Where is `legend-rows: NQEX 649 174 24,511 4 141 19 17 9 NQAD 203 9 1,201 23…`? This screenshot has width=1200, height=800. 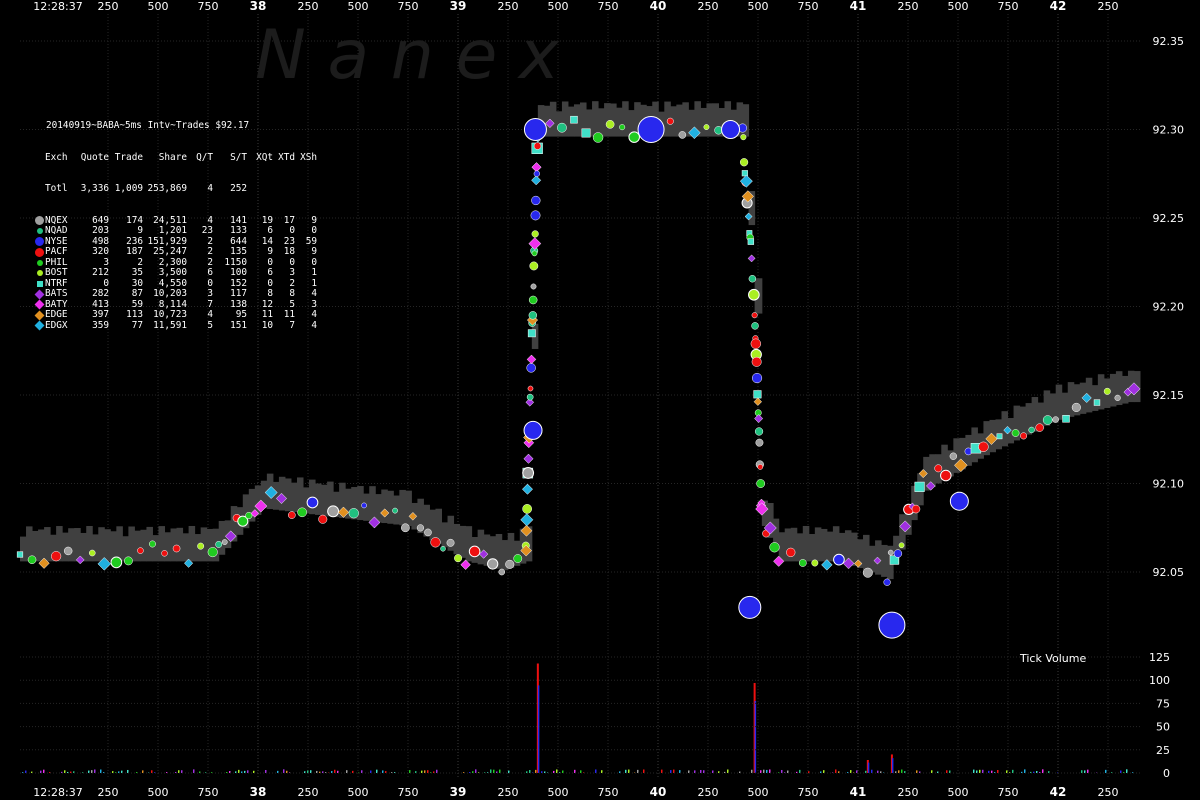
legend-rows: NQEX 649 174 24,511 4 141 19 17 9 NQAD 203 9 1,201 23… is located at coordinates (175, 273).